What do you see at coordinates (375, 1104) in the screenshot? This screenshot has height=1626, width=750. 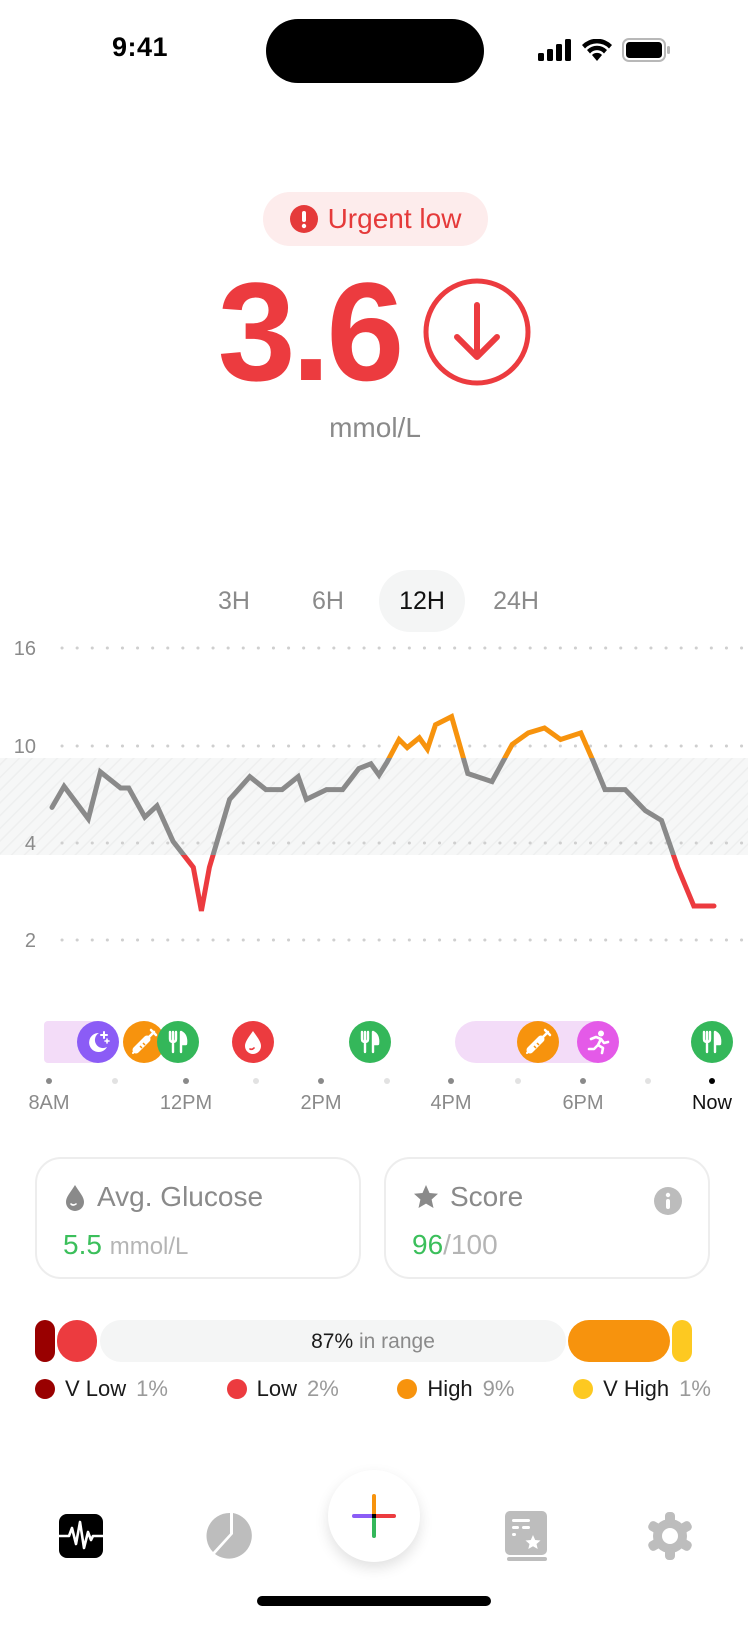 I see `time-axis: 8AM 12PM 2PM 4PM 6PM Now` at bounding box center [375, 1104].